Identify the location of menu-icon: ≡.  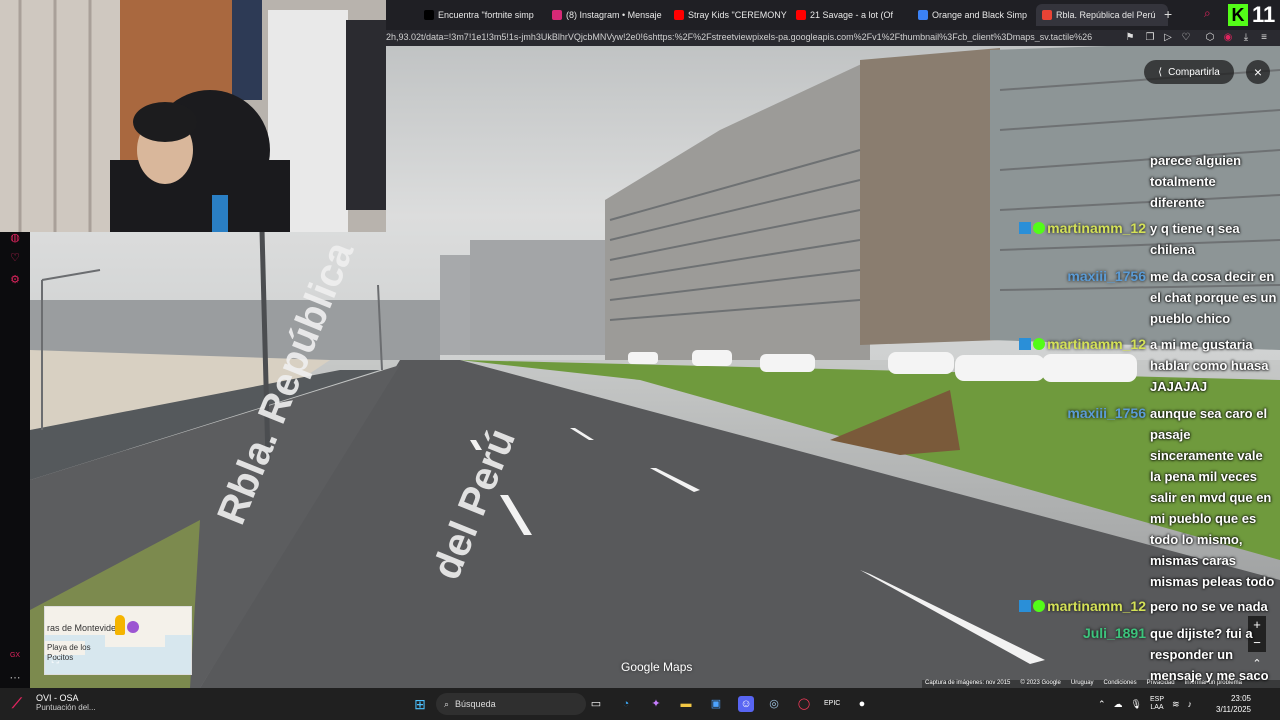
(1264, 38).